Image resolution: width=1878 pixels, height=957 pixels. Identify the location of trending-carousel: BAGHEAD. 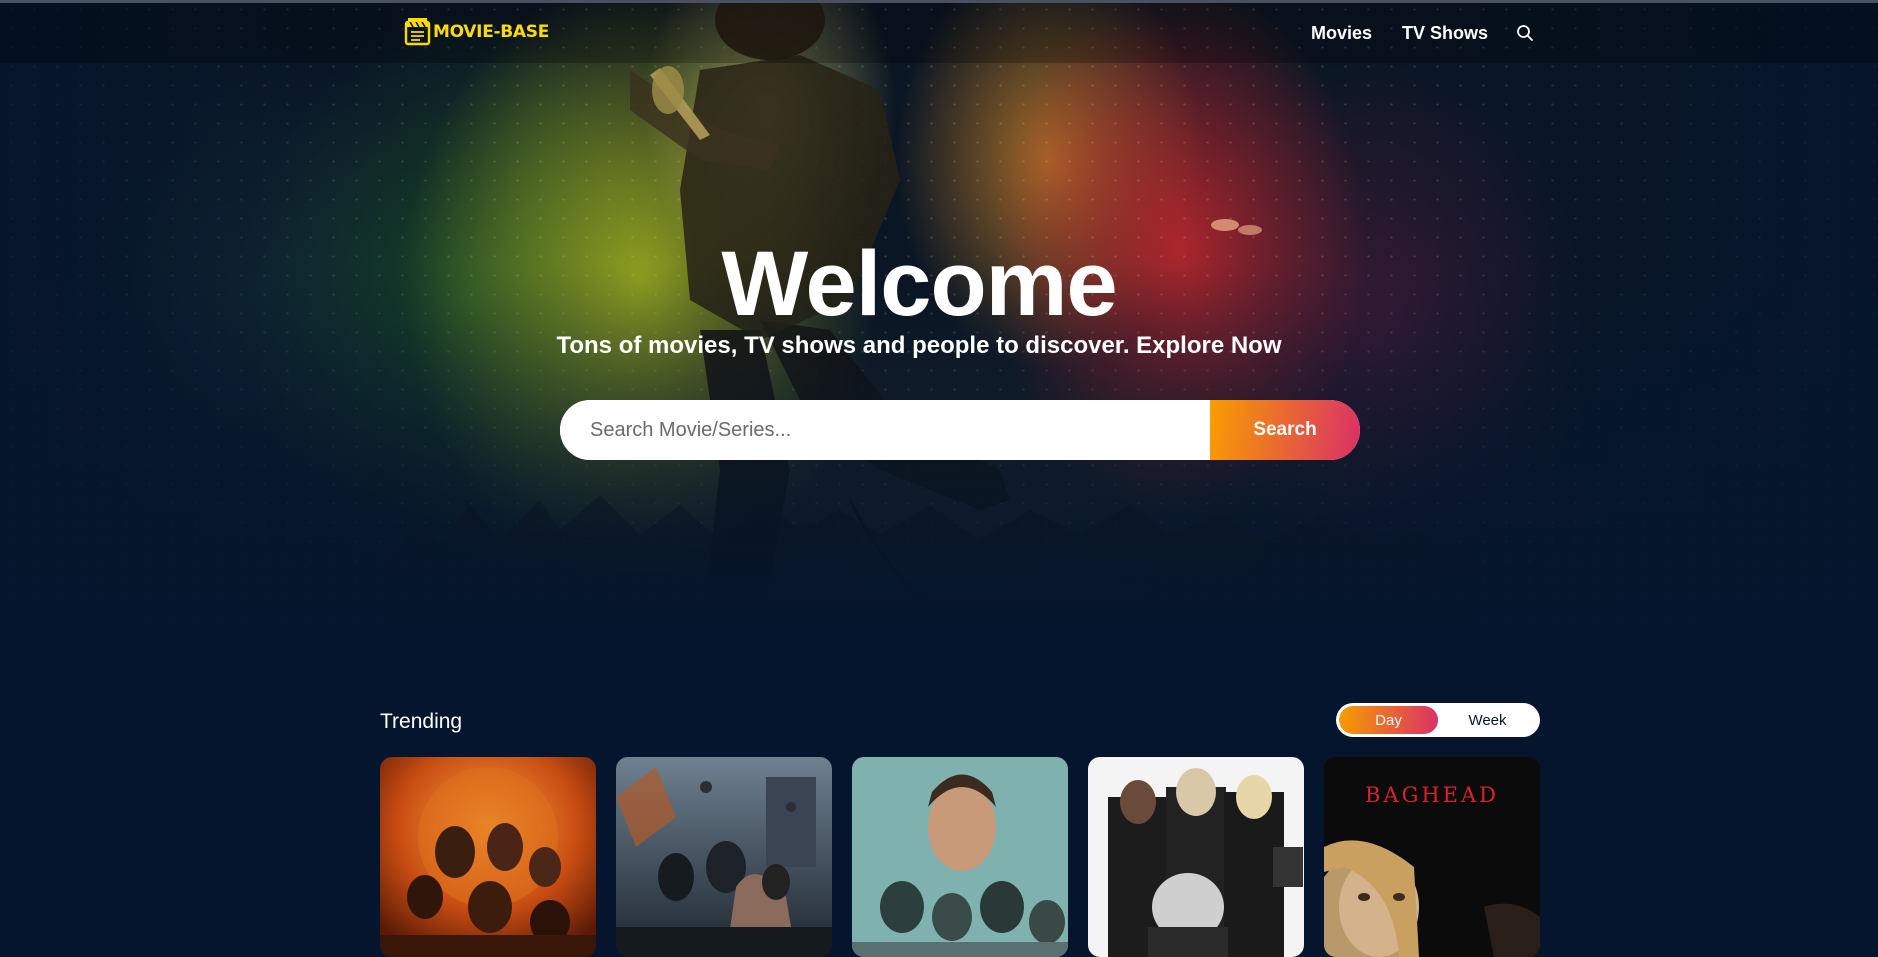
(960, 857).